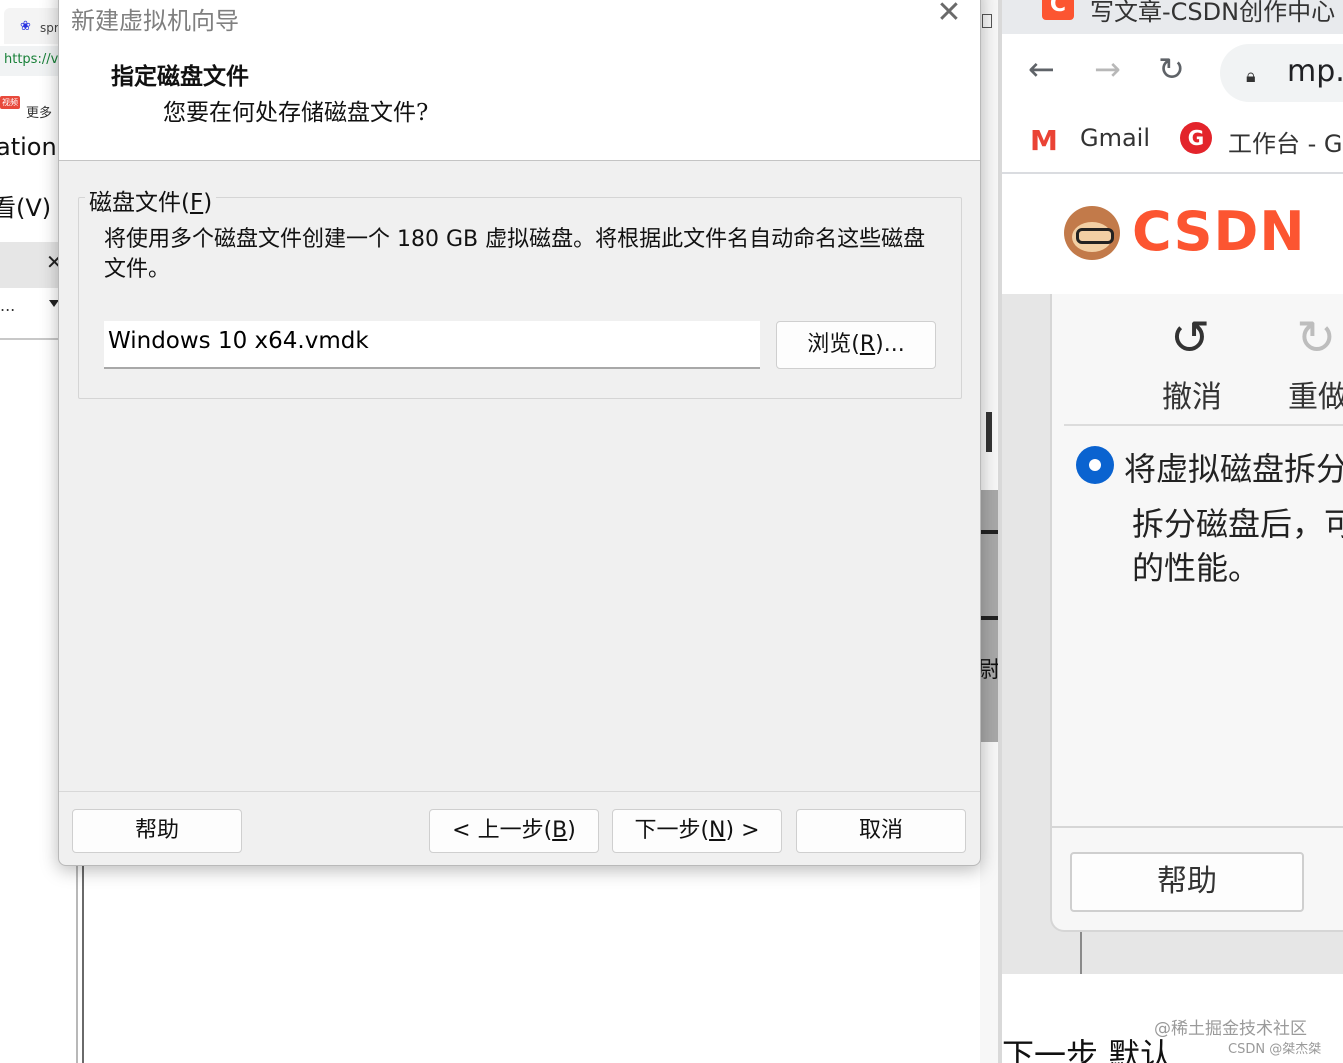  What do you see at coordinates (1187, 882) in the screenshot?
I see `background-help-button: 帮助` at bounding box center [1187, 882].